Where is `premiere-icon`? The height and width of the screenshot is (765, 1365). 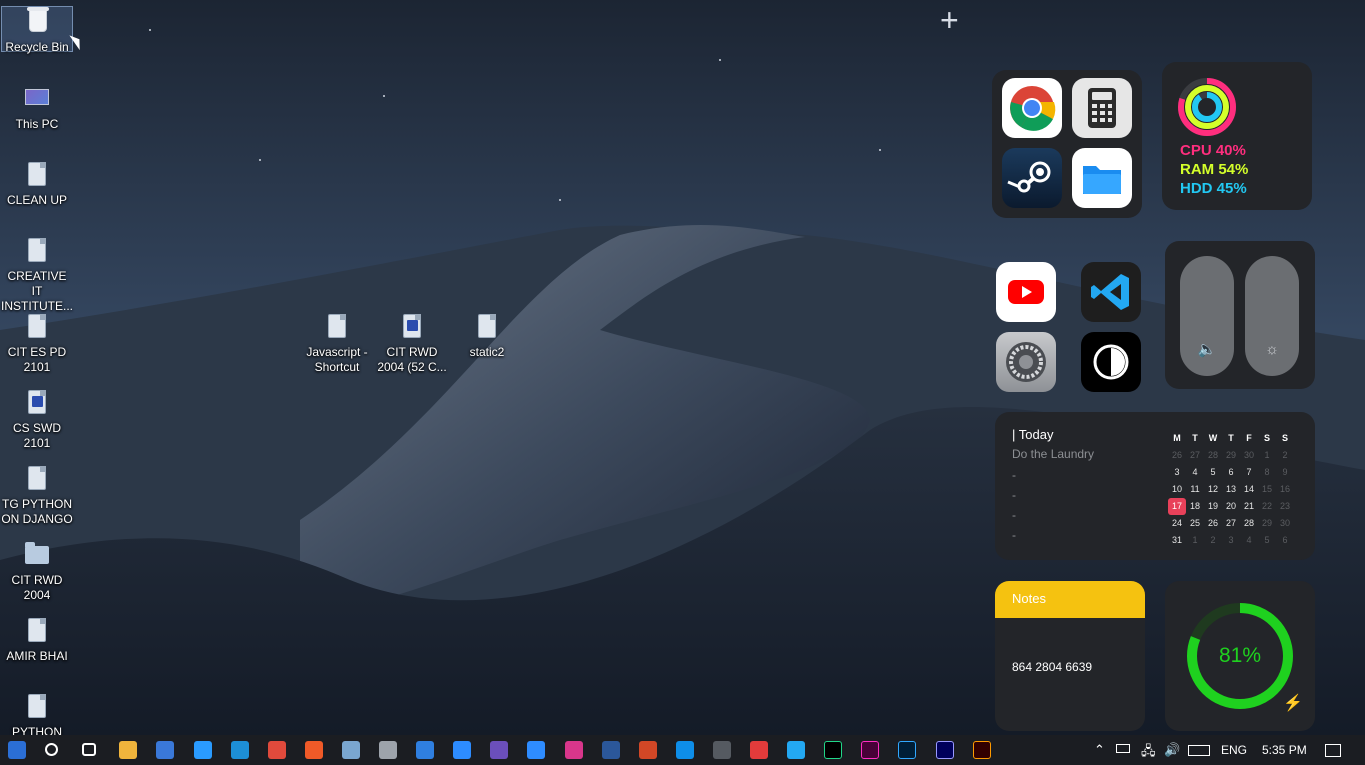 premiere-icon is located at coordinates (944, 750).